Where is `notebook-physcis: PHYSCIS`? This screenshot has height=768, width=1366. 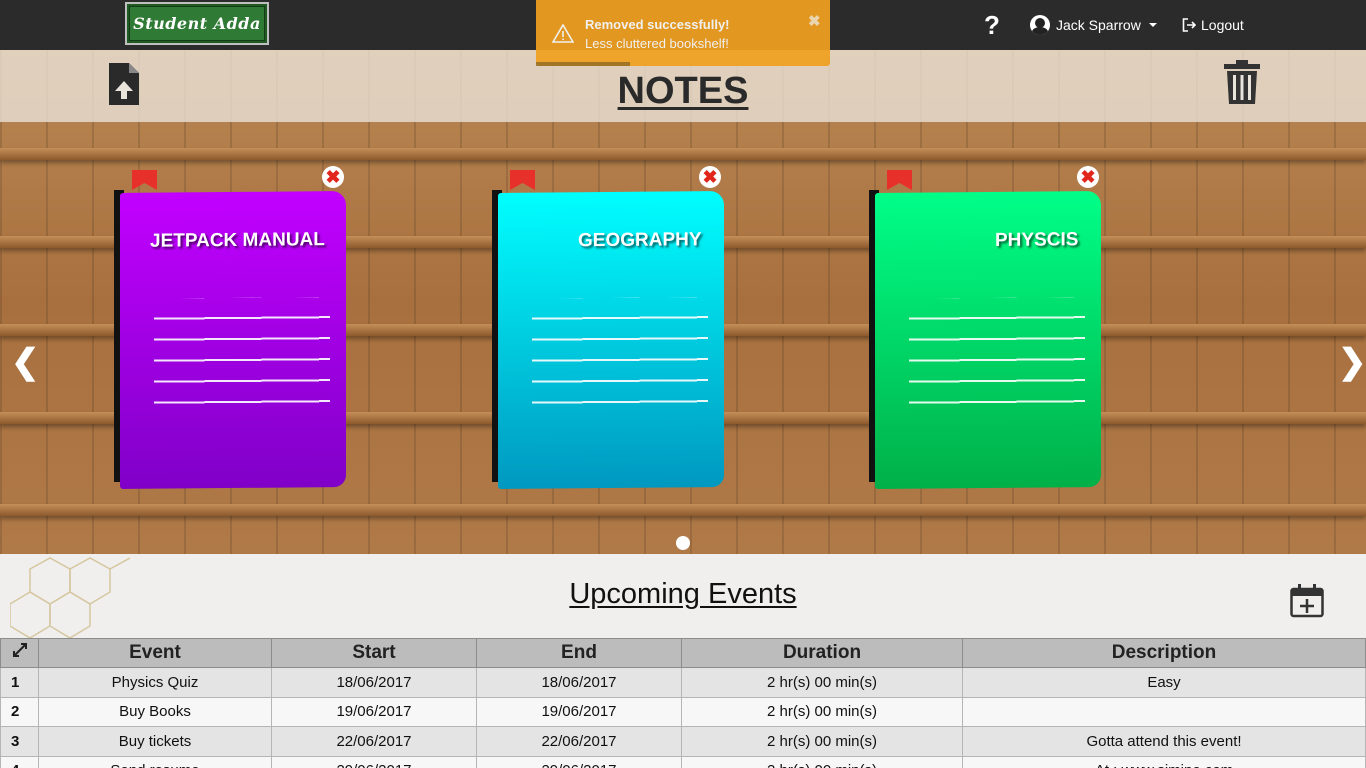
notebook-physcis: PHYSCIS is located at coordinates (985, 339).